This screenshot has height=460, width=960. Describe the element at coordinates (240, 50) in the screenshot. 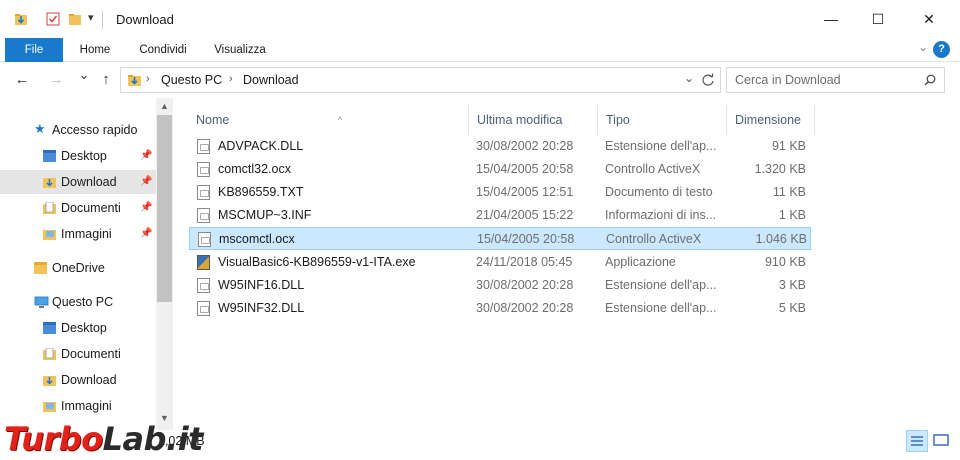

I see `tab-visualizza: Visualizza` at that location.